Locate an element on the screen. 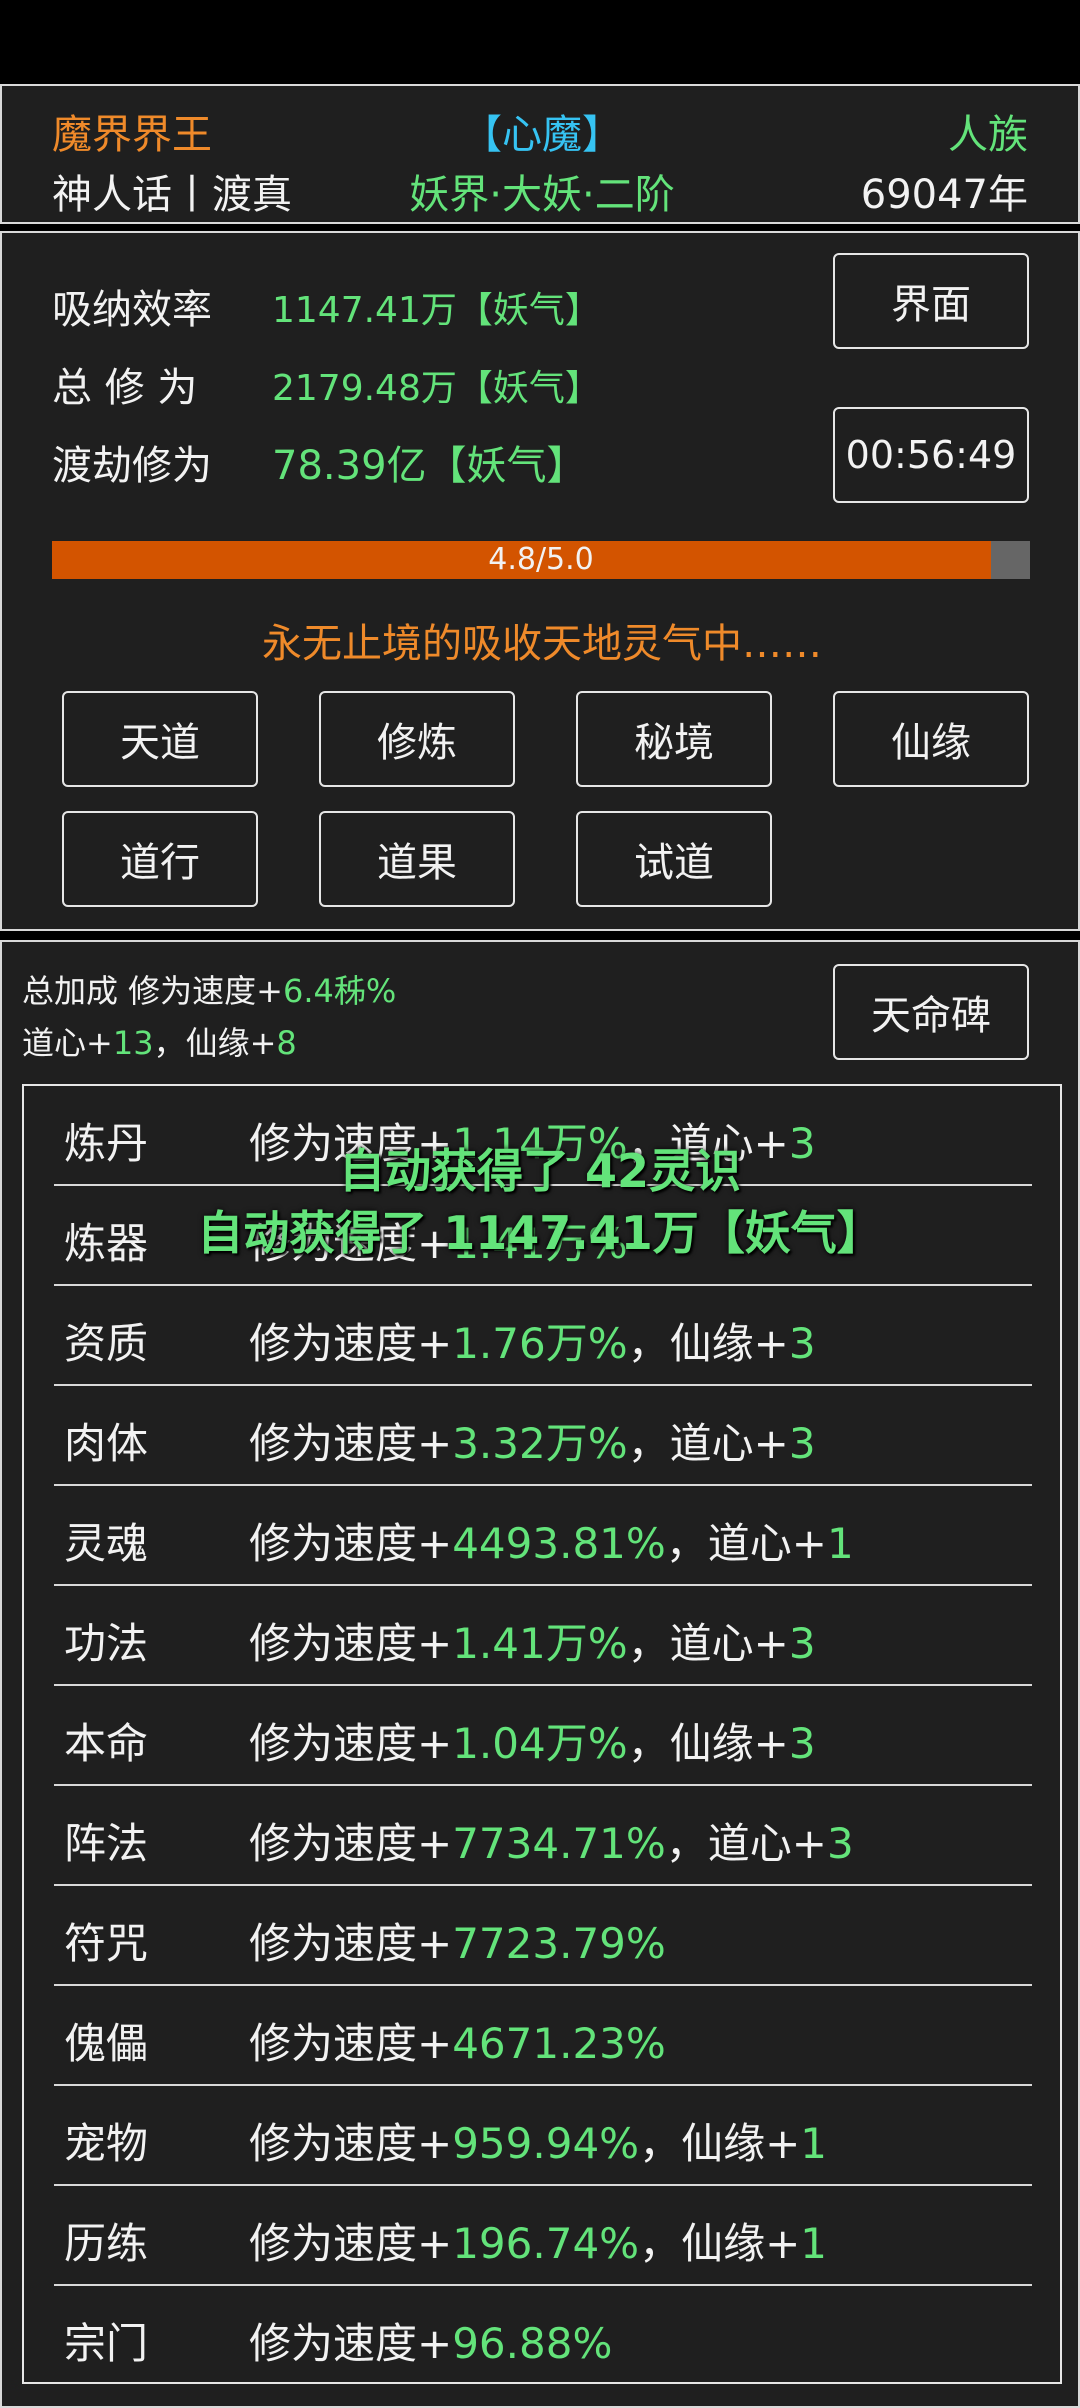 Image resolution: width=1080 pixels, height=2408 pixels. speed-value: 196.74% is located at coordinates (546, 2243).